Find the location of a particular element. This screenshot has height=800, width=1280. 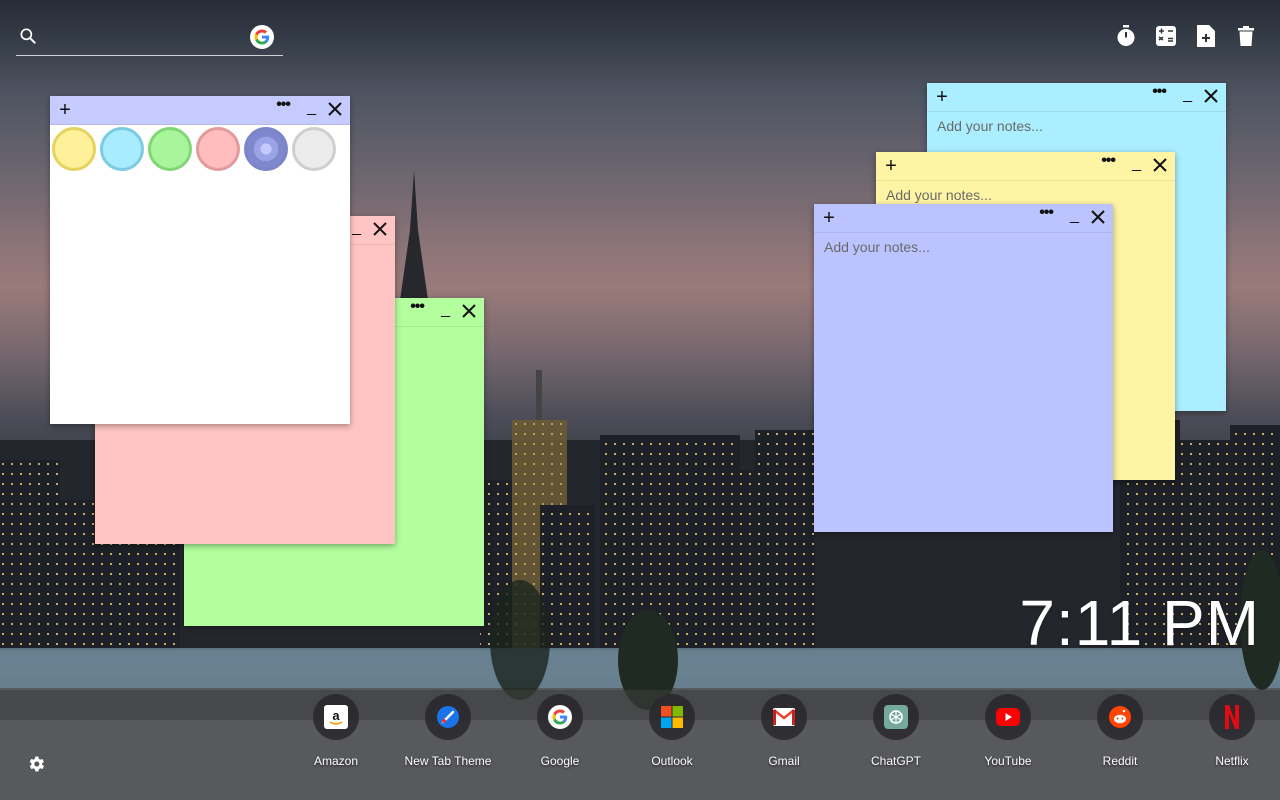

shortcut-label: Reddit is located at coordinates (1120, 761).